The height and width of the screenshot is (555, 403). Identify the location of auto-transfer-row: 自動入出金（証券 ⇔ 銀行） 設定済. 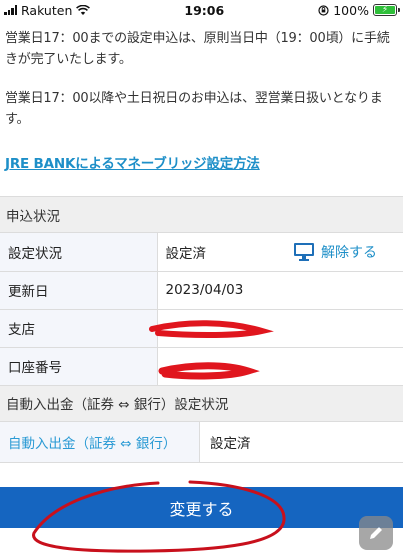
(201, 442).